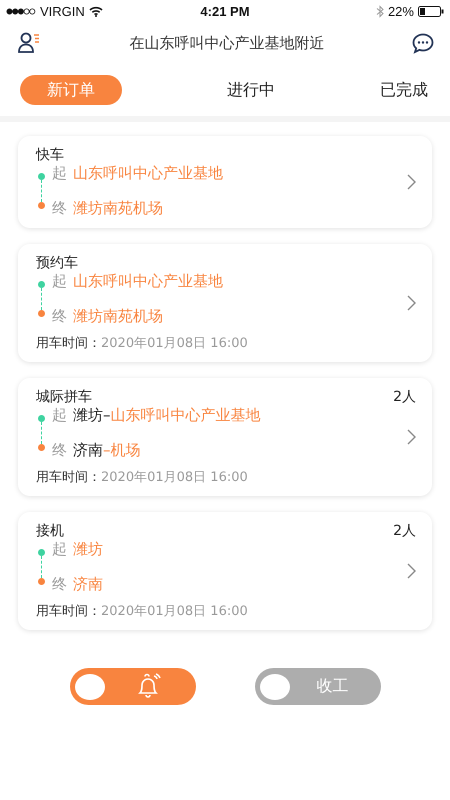  What do you see at coordinates (57, 263) in the screenshot?
I see `order-type: 预约车` at bounding box center [57, 263].